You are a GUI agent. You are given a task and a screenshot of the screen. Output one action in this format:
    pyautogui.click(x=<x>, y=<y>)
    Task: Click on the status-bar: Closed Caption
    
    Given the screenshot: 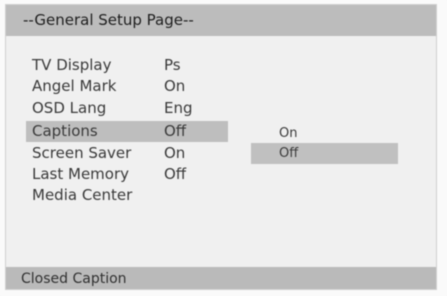 What is the action you would take?
    pyautogui.click(x=221, y=278)
    